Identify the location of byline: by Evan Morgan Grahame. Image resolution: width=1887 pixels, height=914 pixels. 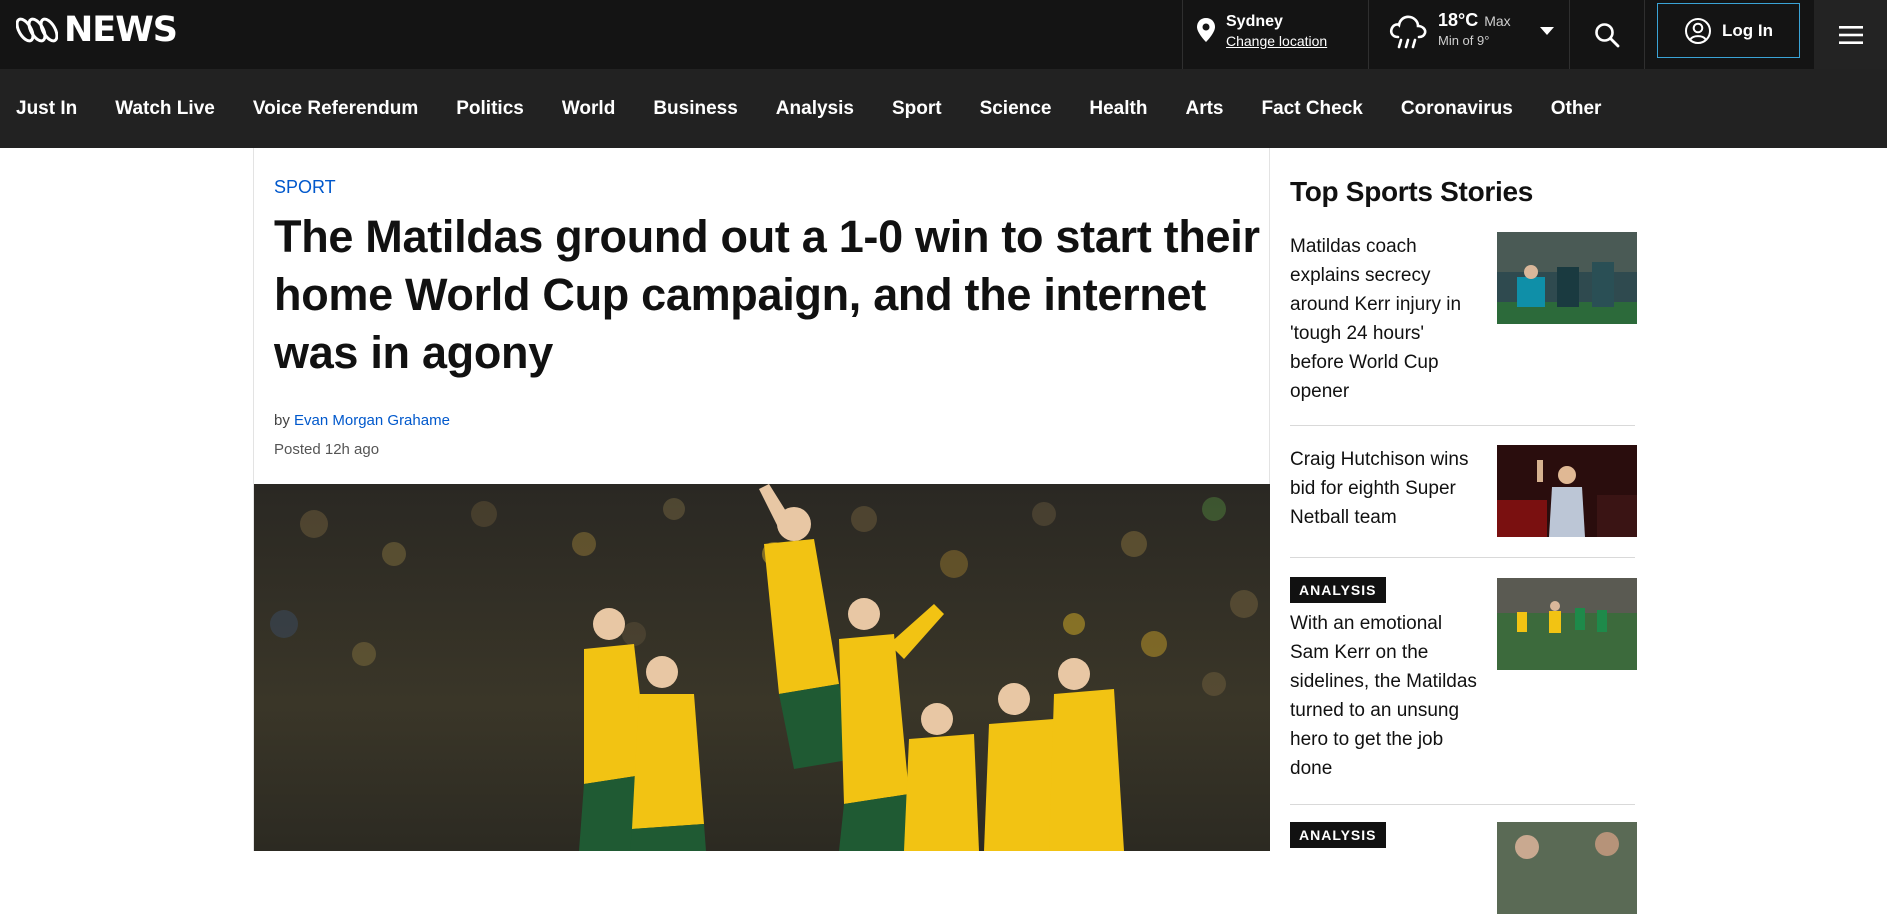
(362, 420).